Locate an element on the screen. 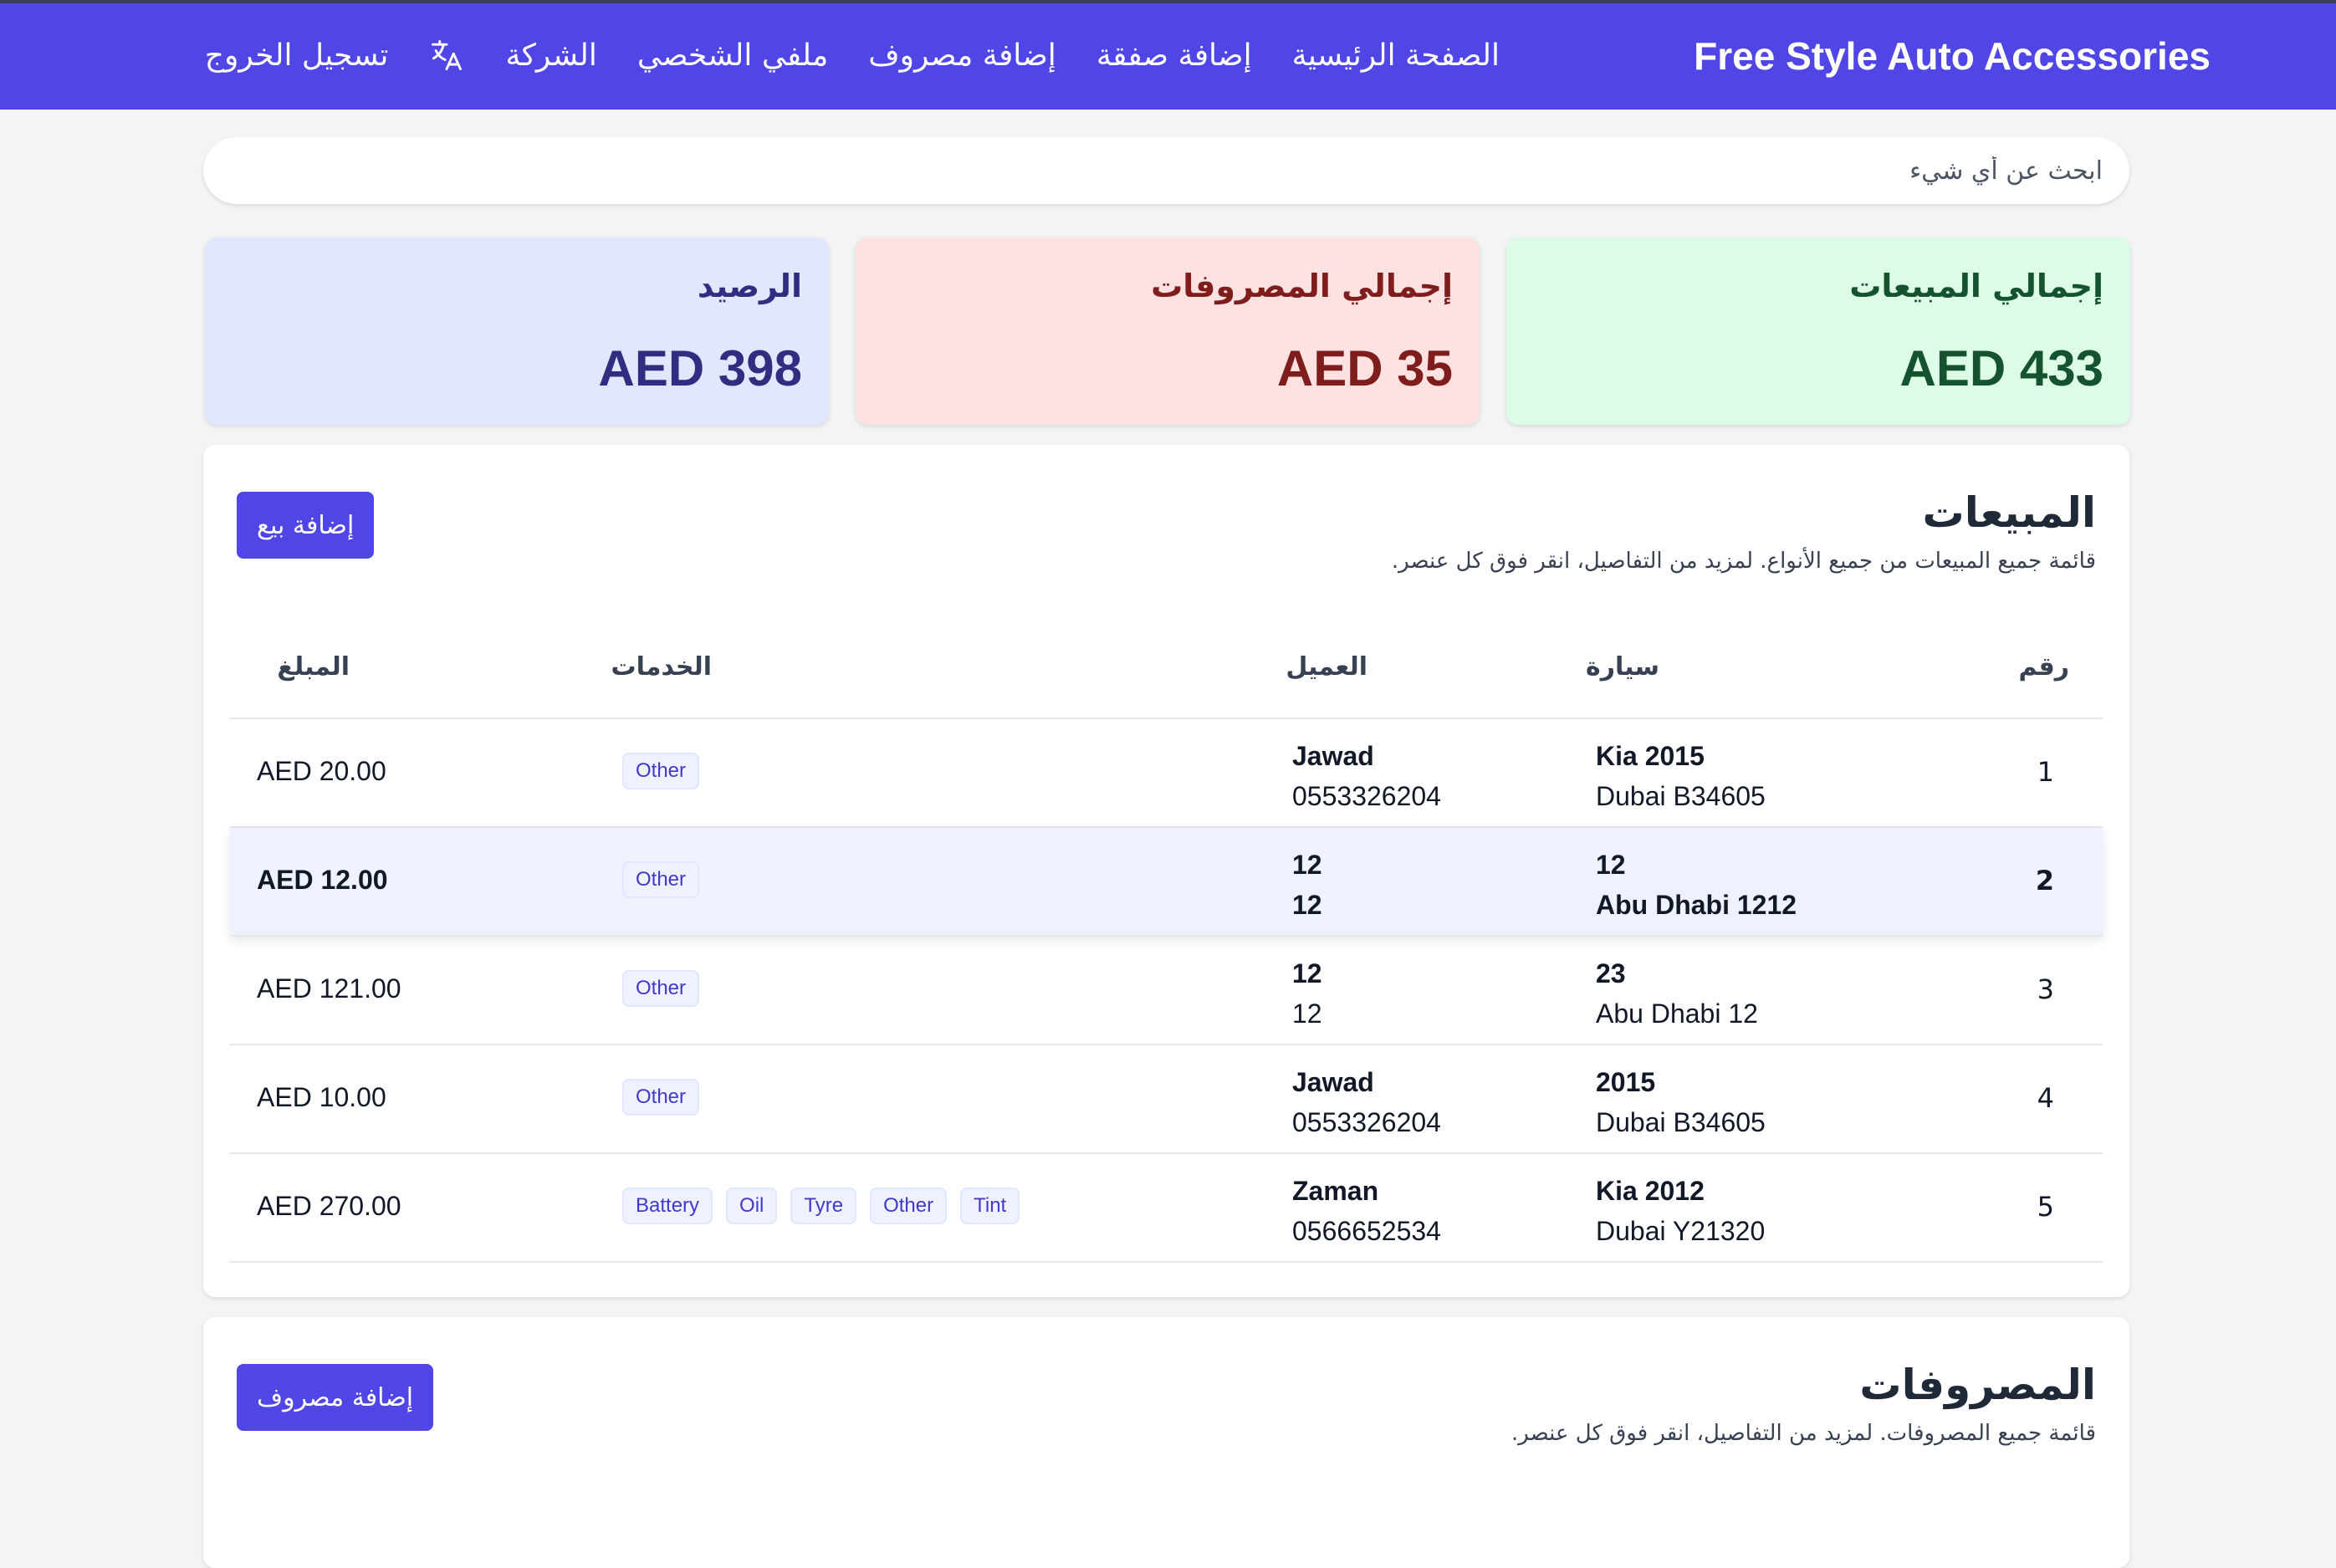 The width and height of the screenshot is (2336, 1568). car-name: Kia 2015 is located at coordinates (1650, 756).